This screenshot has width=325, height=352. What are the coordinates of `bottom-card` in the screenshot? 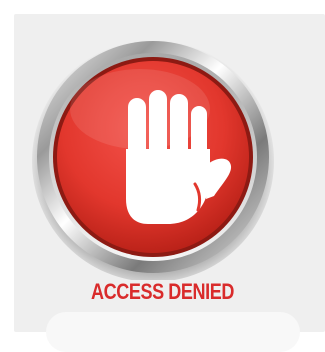 It's located at (173, 332).